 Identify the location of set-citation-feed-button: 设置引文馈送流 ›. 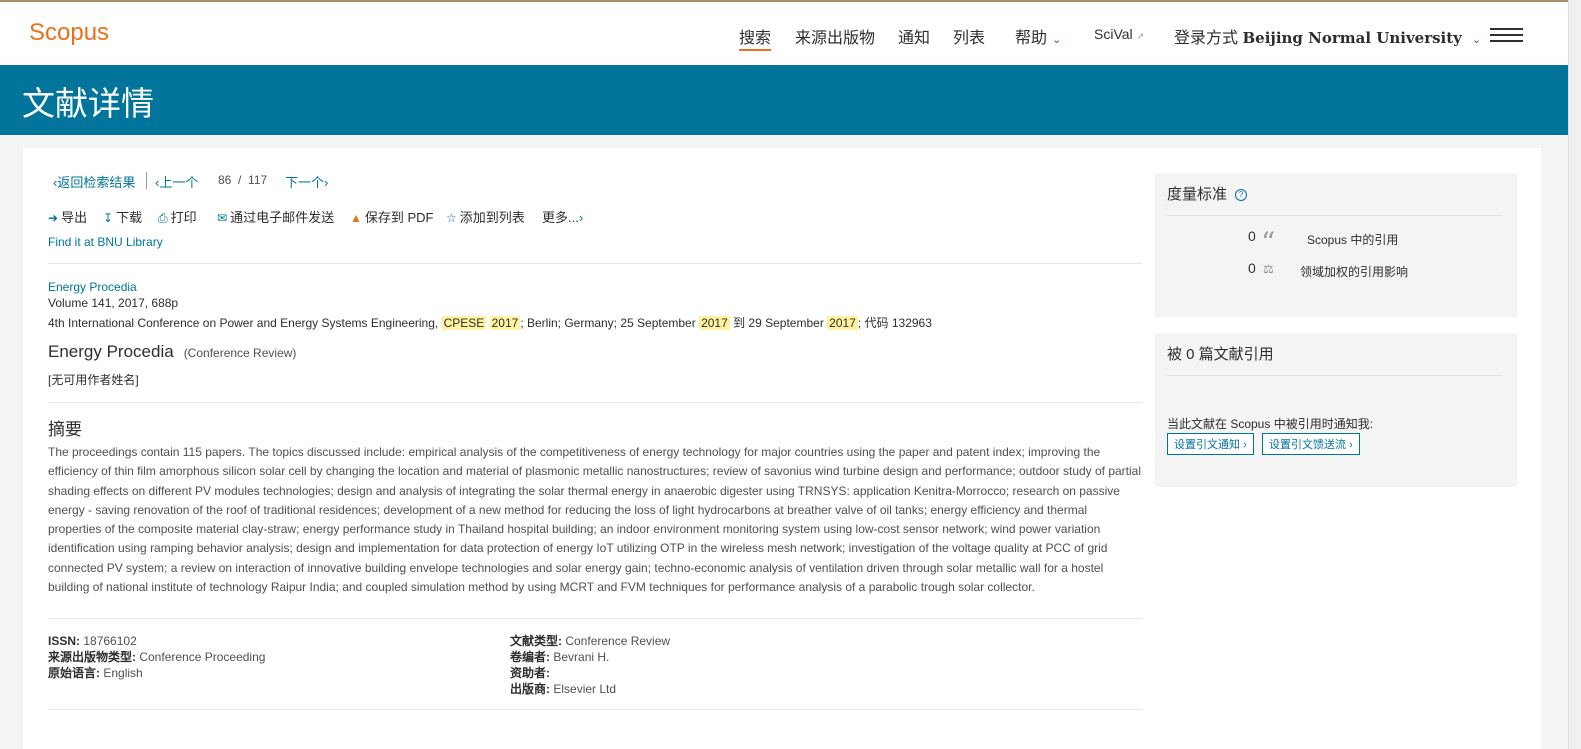
(1311, 444).